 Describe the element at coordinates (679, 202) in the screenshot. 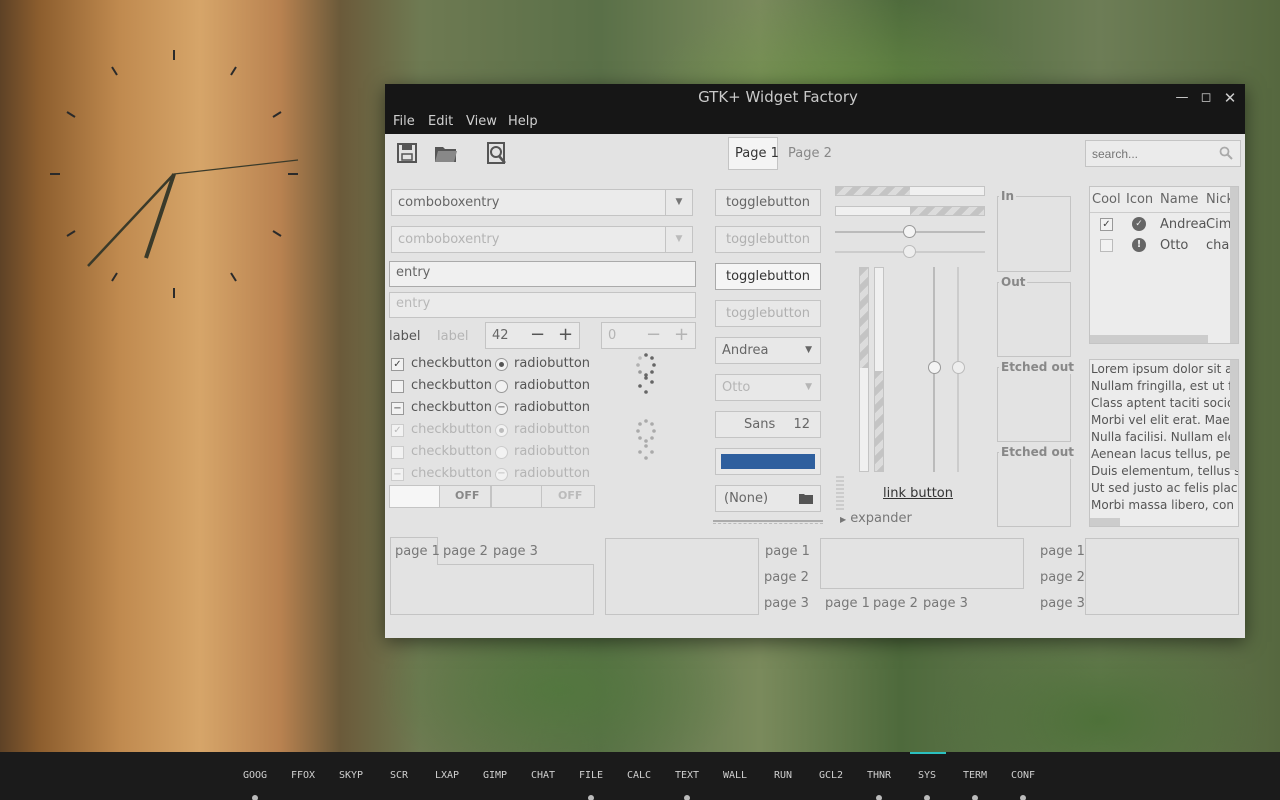

I see `chevron-down-icon: ▼` at that location.